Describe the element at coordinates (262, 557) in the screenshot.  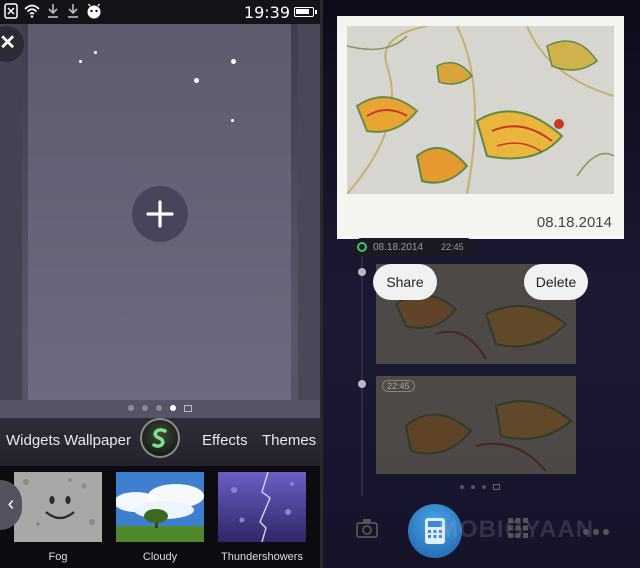
I see `thumb-label-thundershowers: Thundershowers` at that location.